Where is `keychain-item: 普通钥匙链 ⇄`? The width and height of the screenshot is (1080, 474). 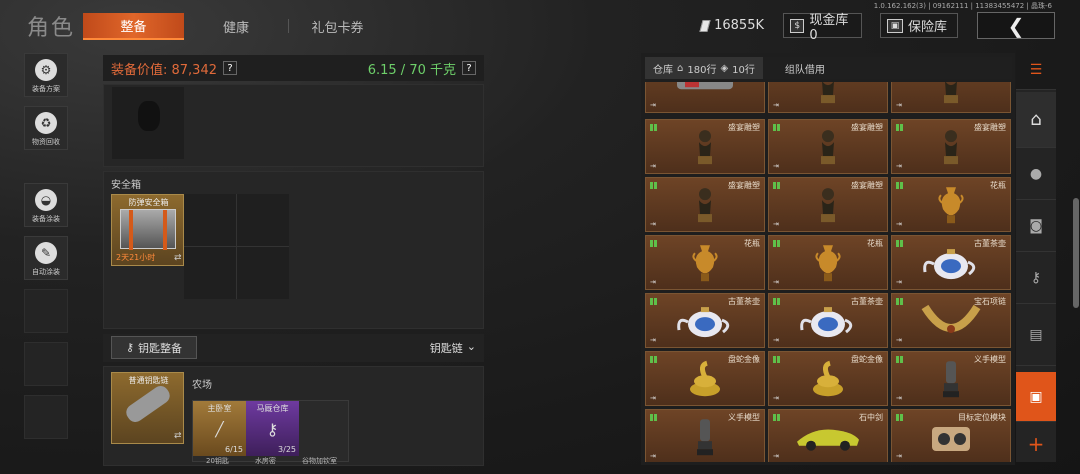 keychain-item: 普通钥匙链 ⇄ is located at coordinates (147, 408).